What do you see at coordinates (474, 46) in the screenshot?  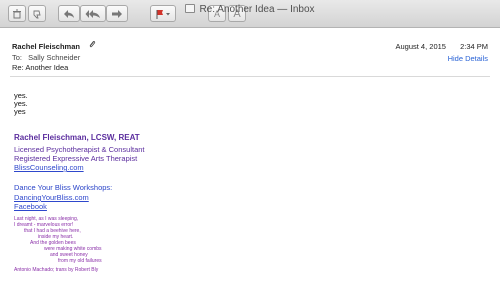 I see `time: 2:34 PM` at bounding box center [474, 46].